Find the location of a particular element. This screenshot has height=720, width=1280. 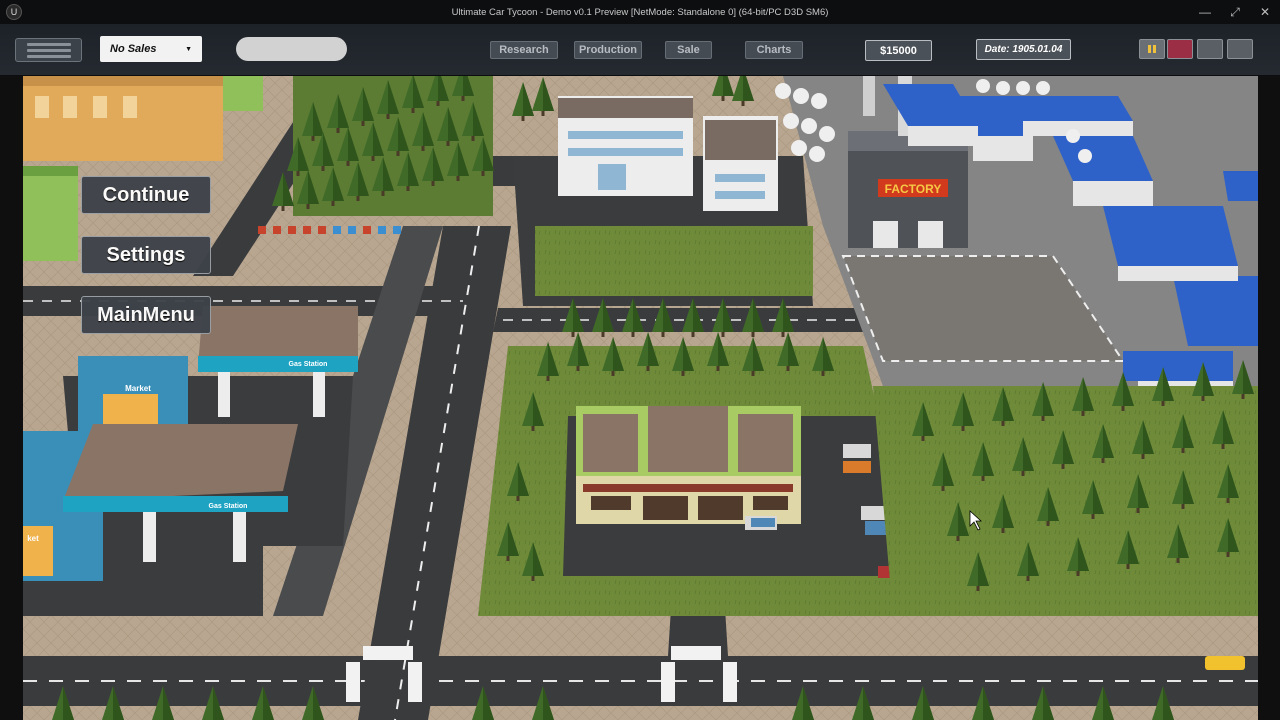

restore-icon: ⤢ is located at coordinates (1235, 12).